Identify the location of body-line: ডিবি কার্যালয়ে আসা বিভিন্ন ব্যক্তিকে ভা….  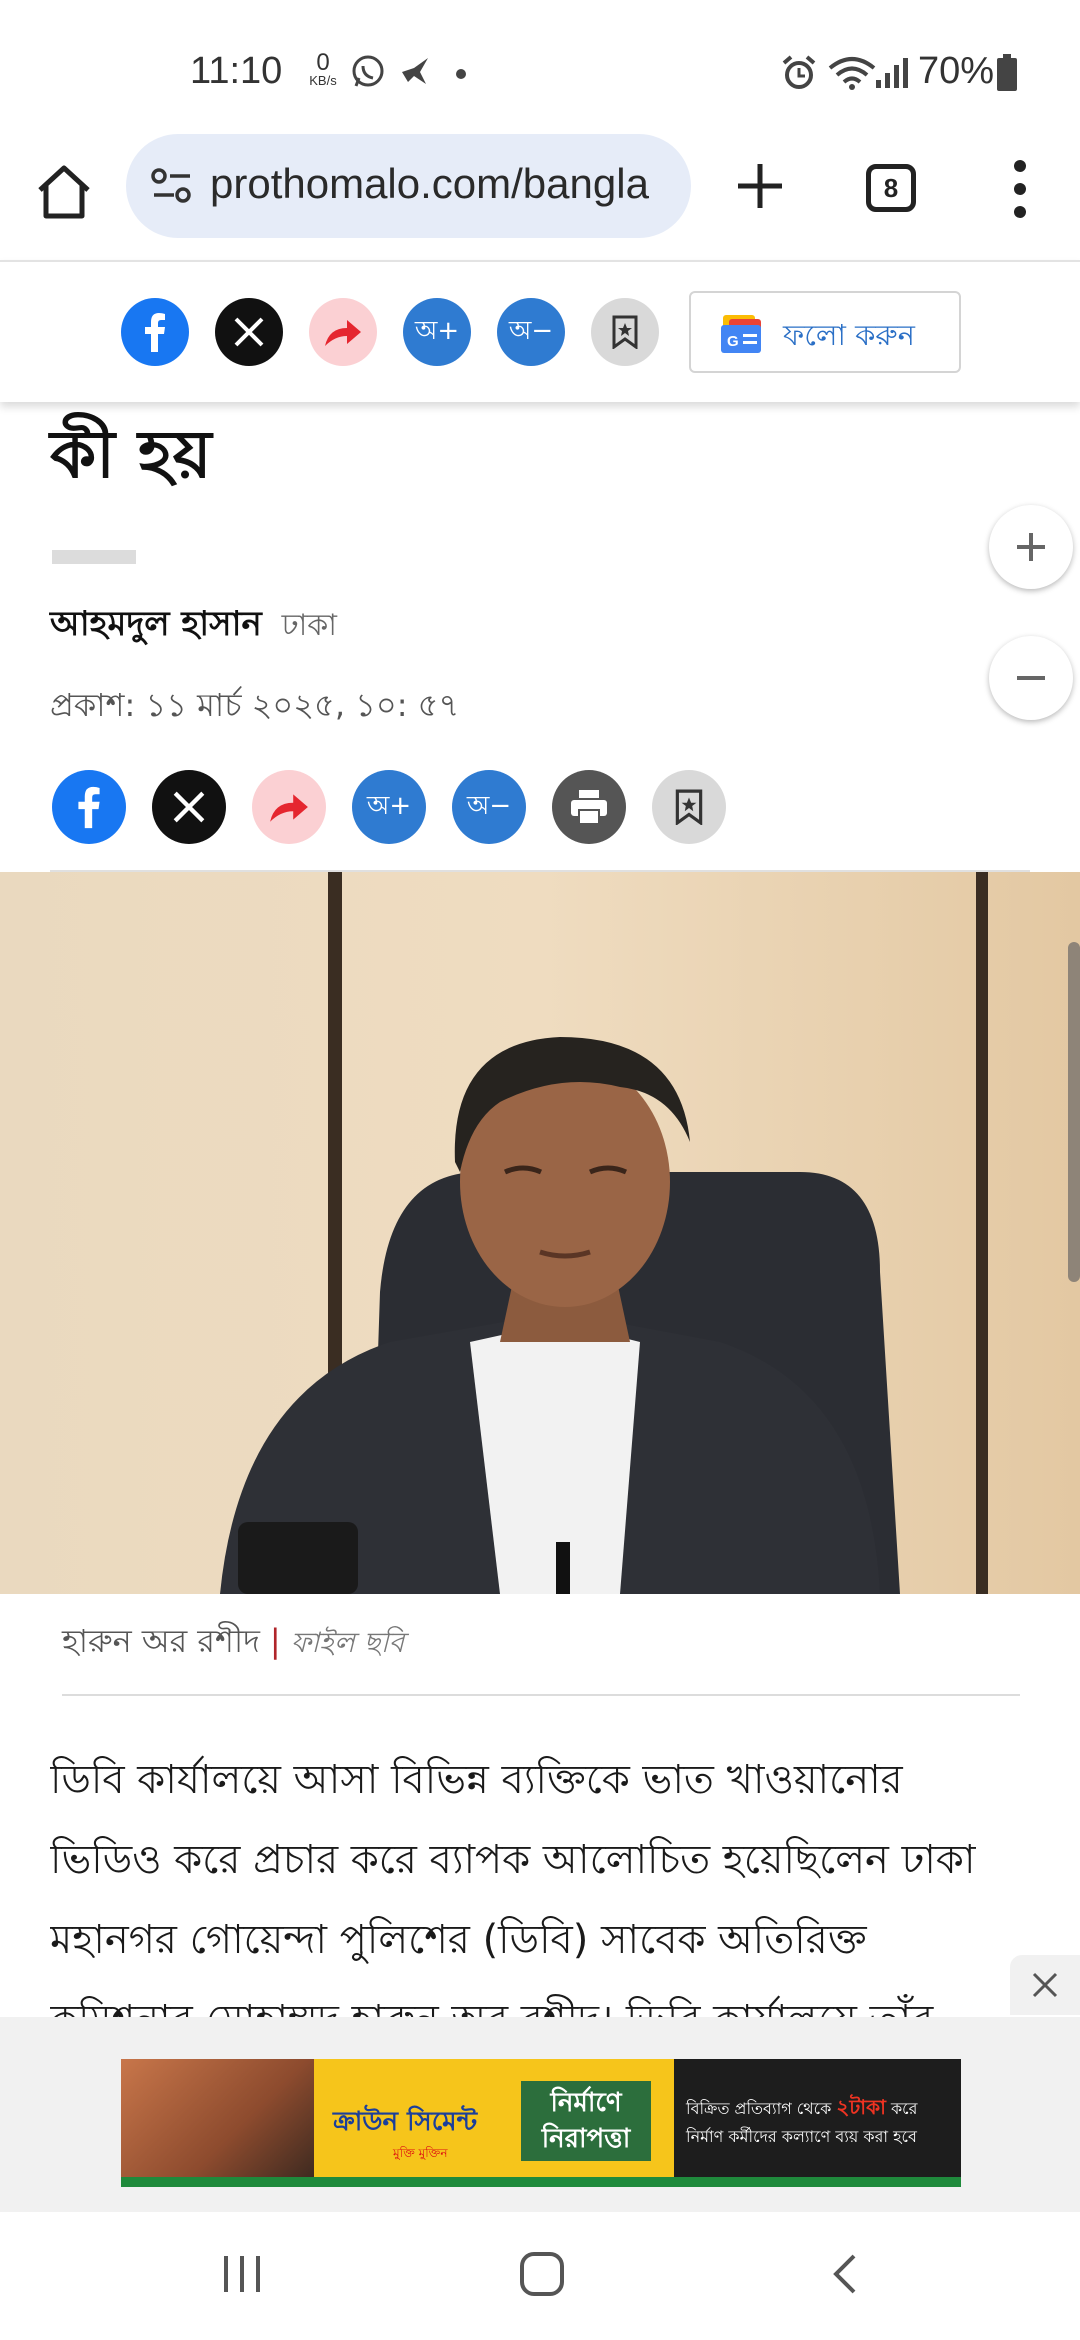
(476, 1780).